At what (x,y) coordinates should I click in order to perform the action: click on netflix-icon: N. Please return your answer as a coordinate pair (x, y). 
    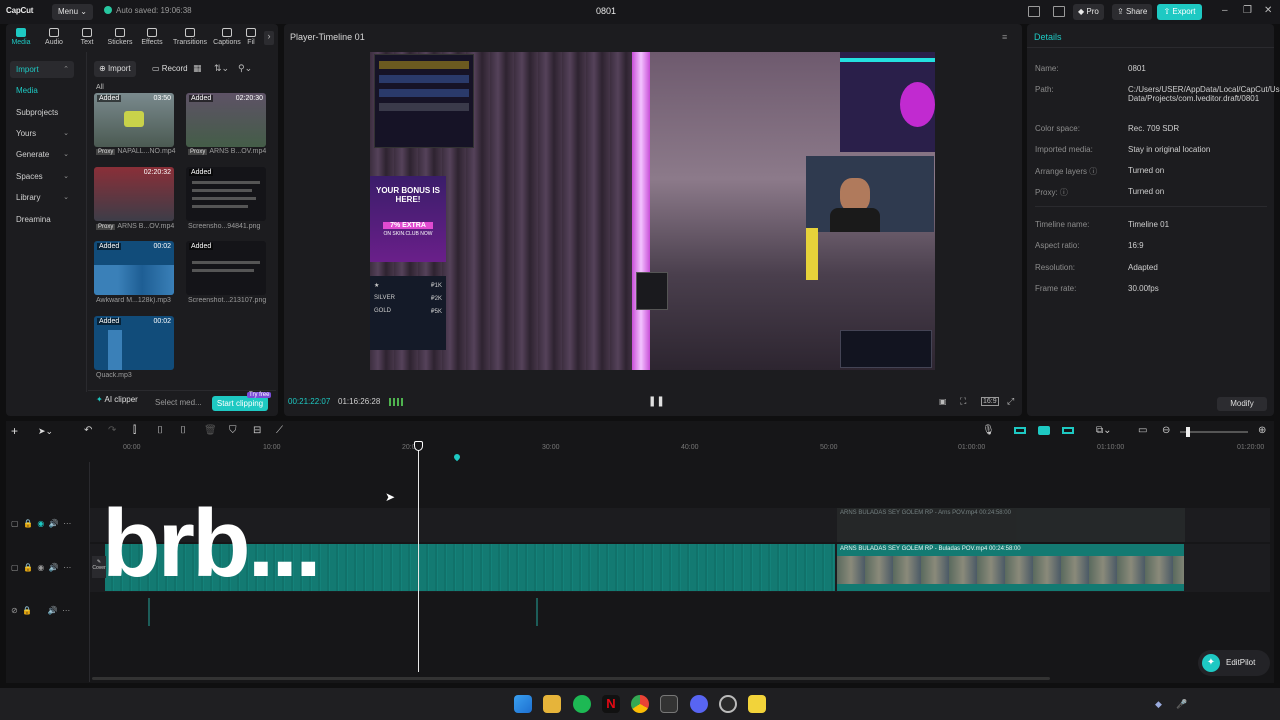
    Looking at the image, I should click on (611, 704).